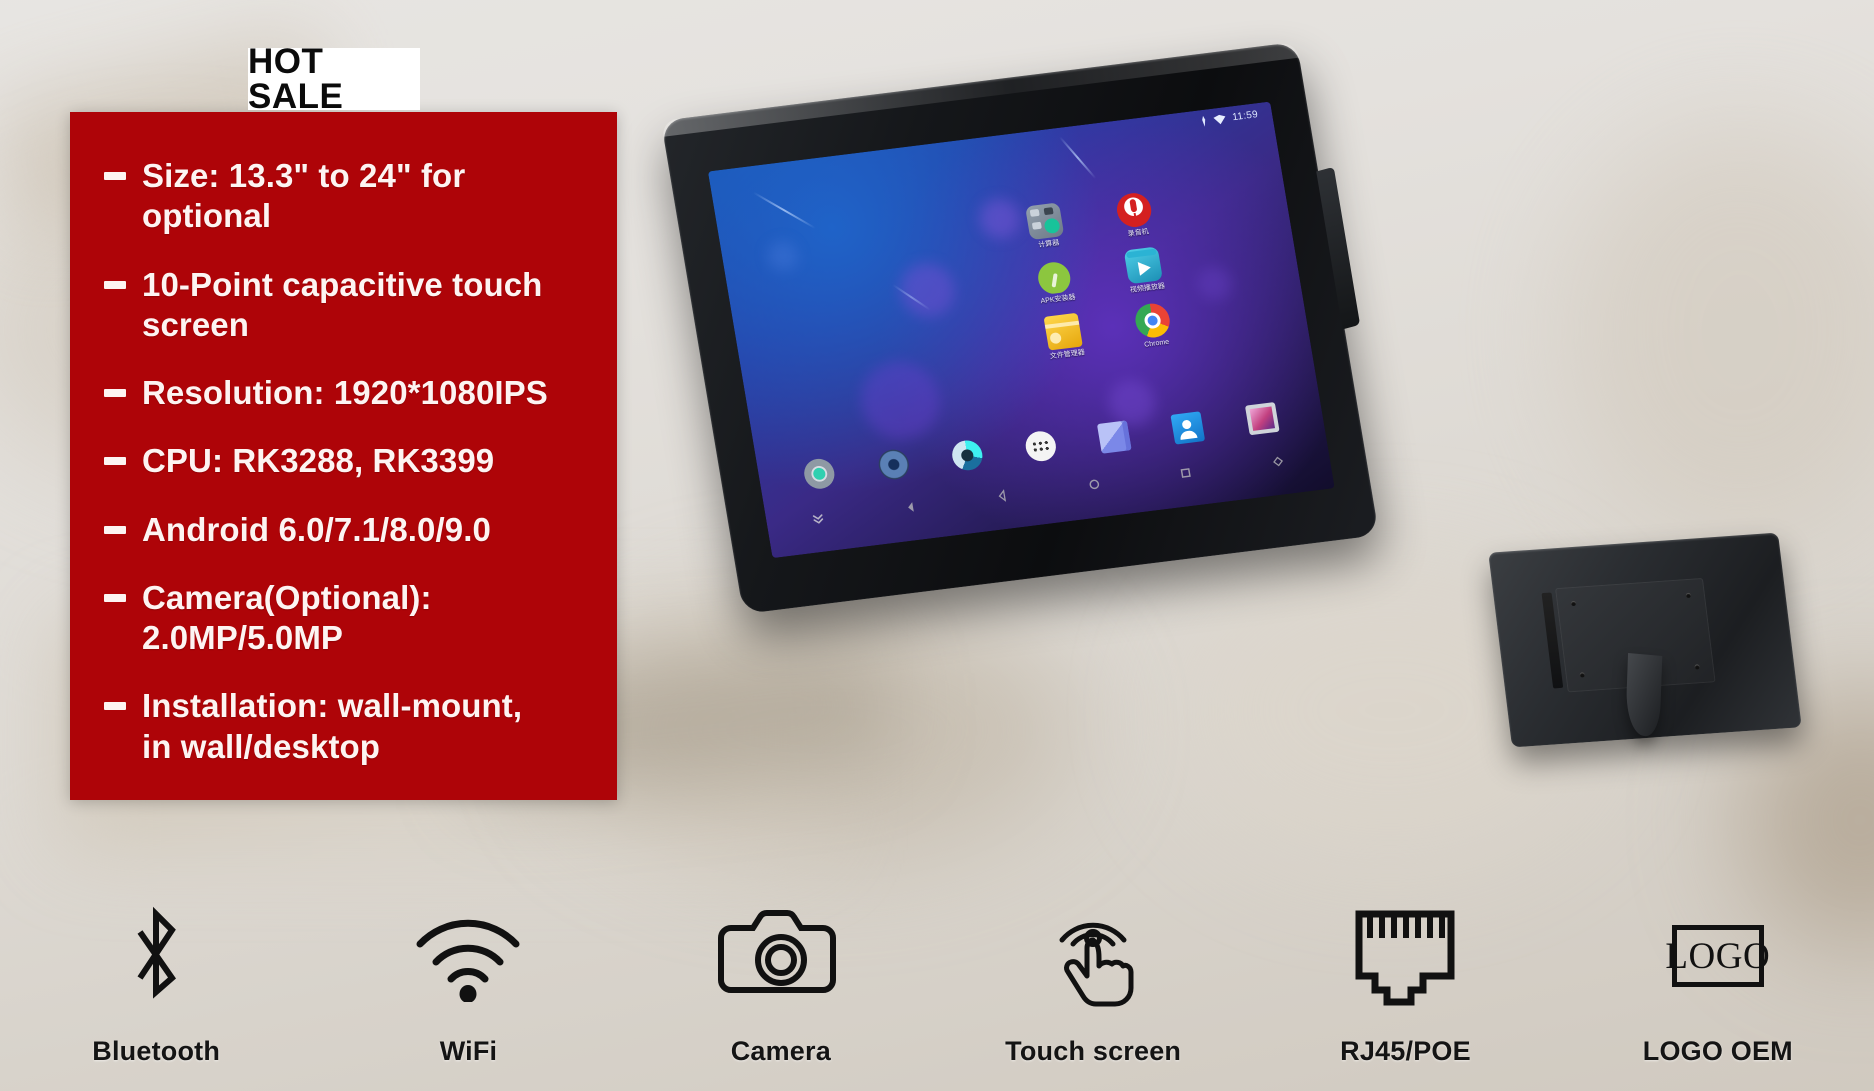 Image resolution: width=1874 pixels, height=1091 pixels. Describe the element at coordinates (1153, 321) in the screenshot. I see `chrome-icon` at that location.